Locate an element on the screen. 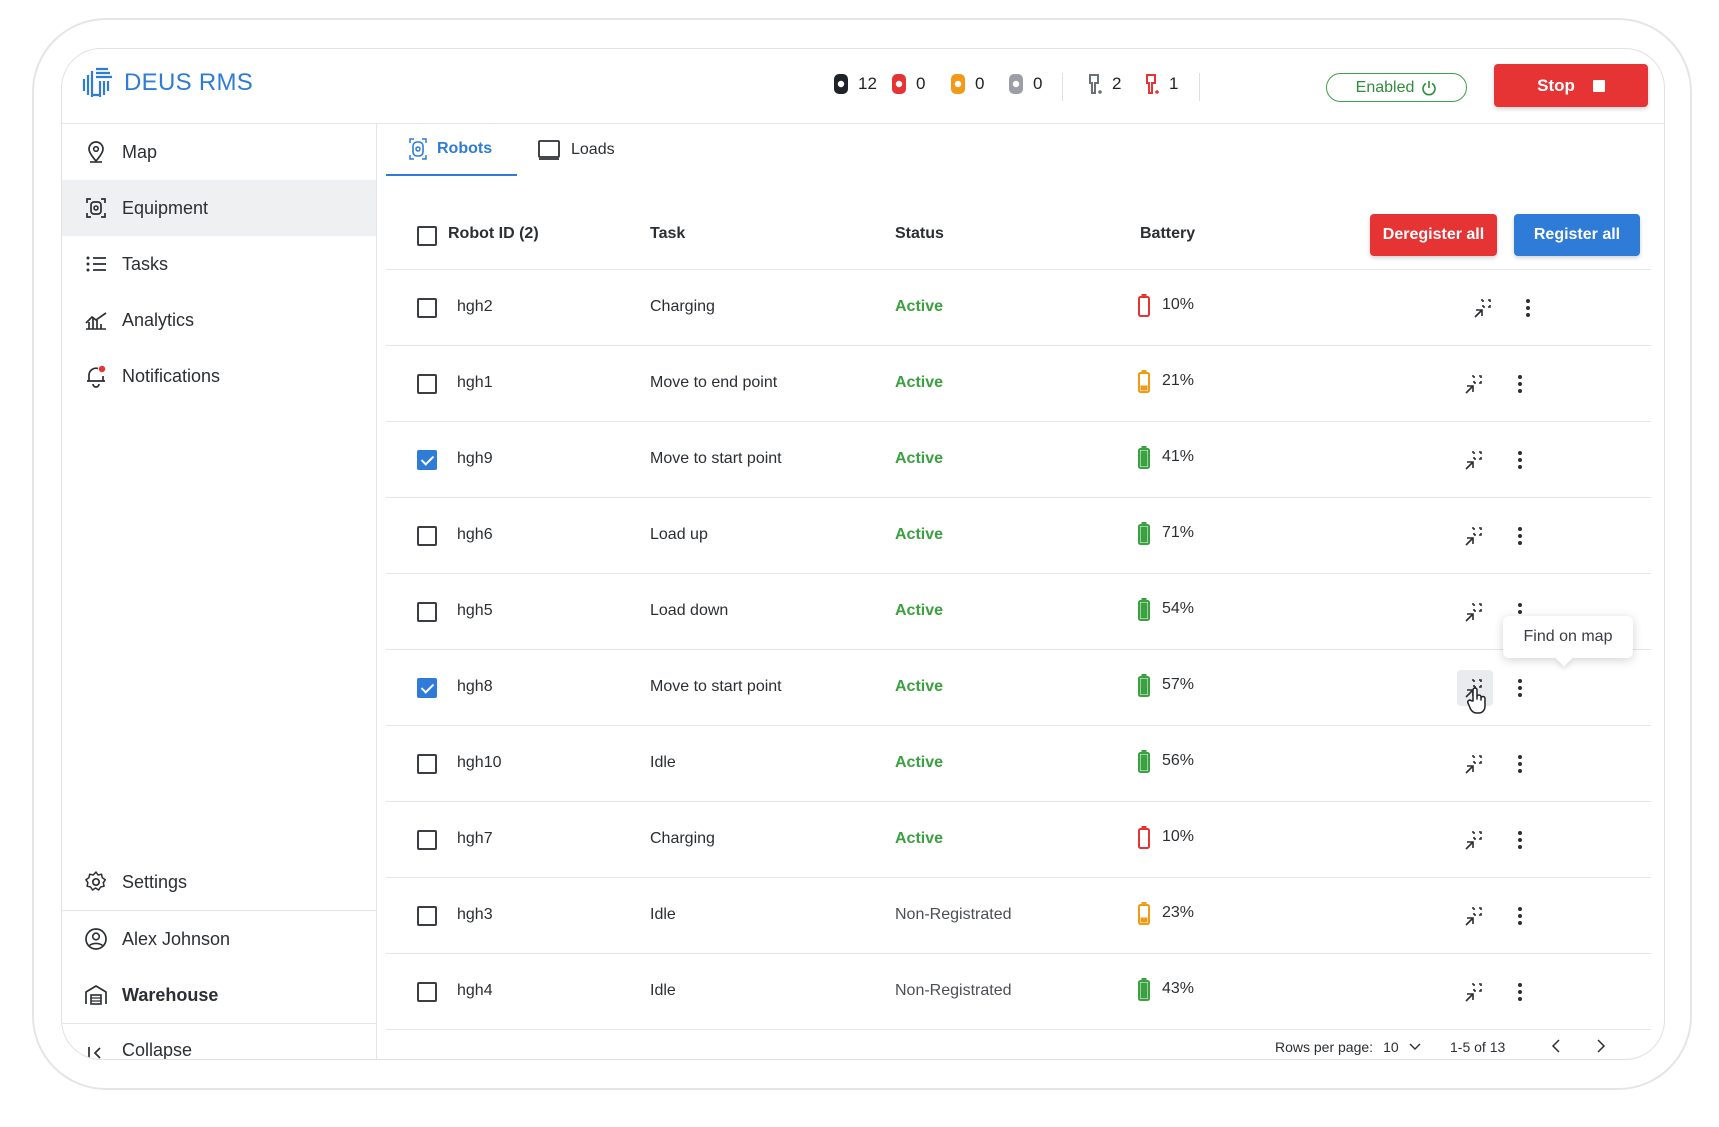 The width and height of the screenshot is (1719, 1127). battery-percent: 41% is located at coordinates (1178, 456).